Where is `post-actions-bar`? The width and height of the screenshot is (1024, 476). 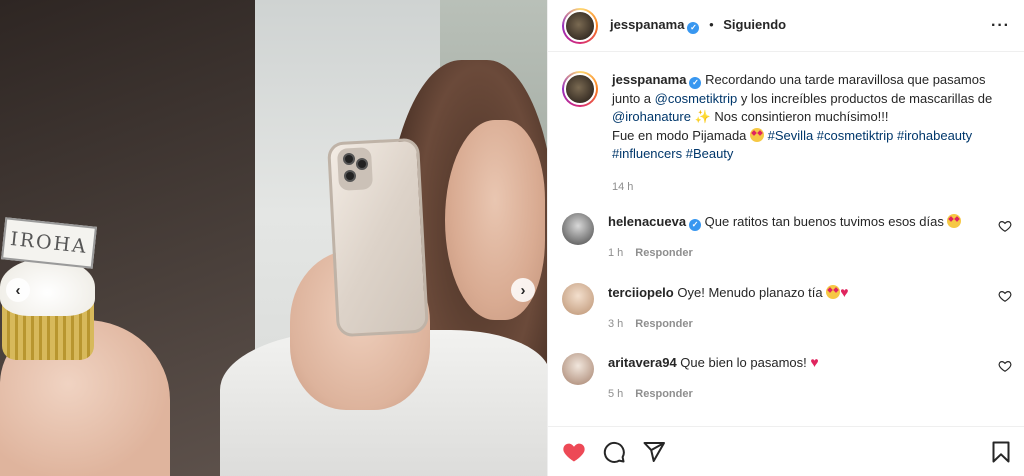 post-actions-bar is located at coordinates (786, 451).